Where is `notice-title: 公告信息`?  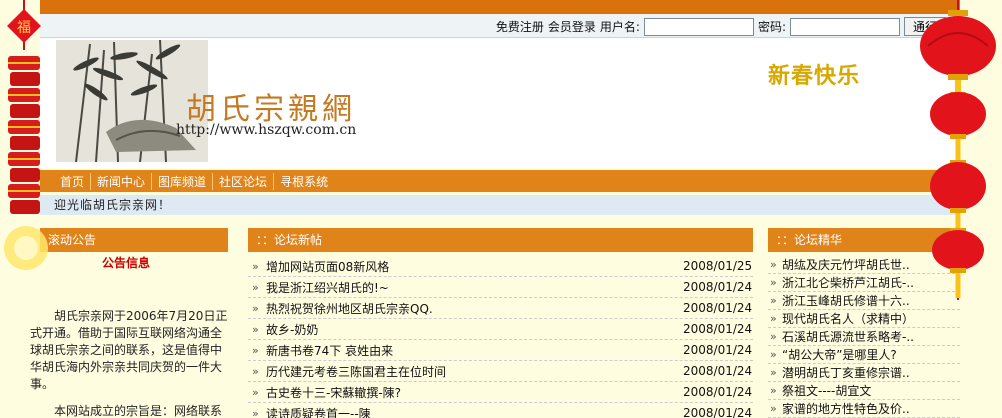 notice-title: 公告信息 is located at coordinates (126, 263).